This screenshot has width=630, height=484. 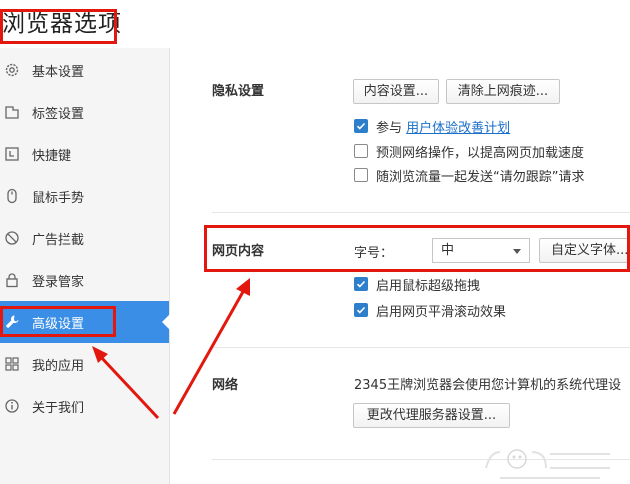 What do you see at coordinates (547, 464) in the screenshot?
I see `watermark-logo` at bounding box center [547, 464].